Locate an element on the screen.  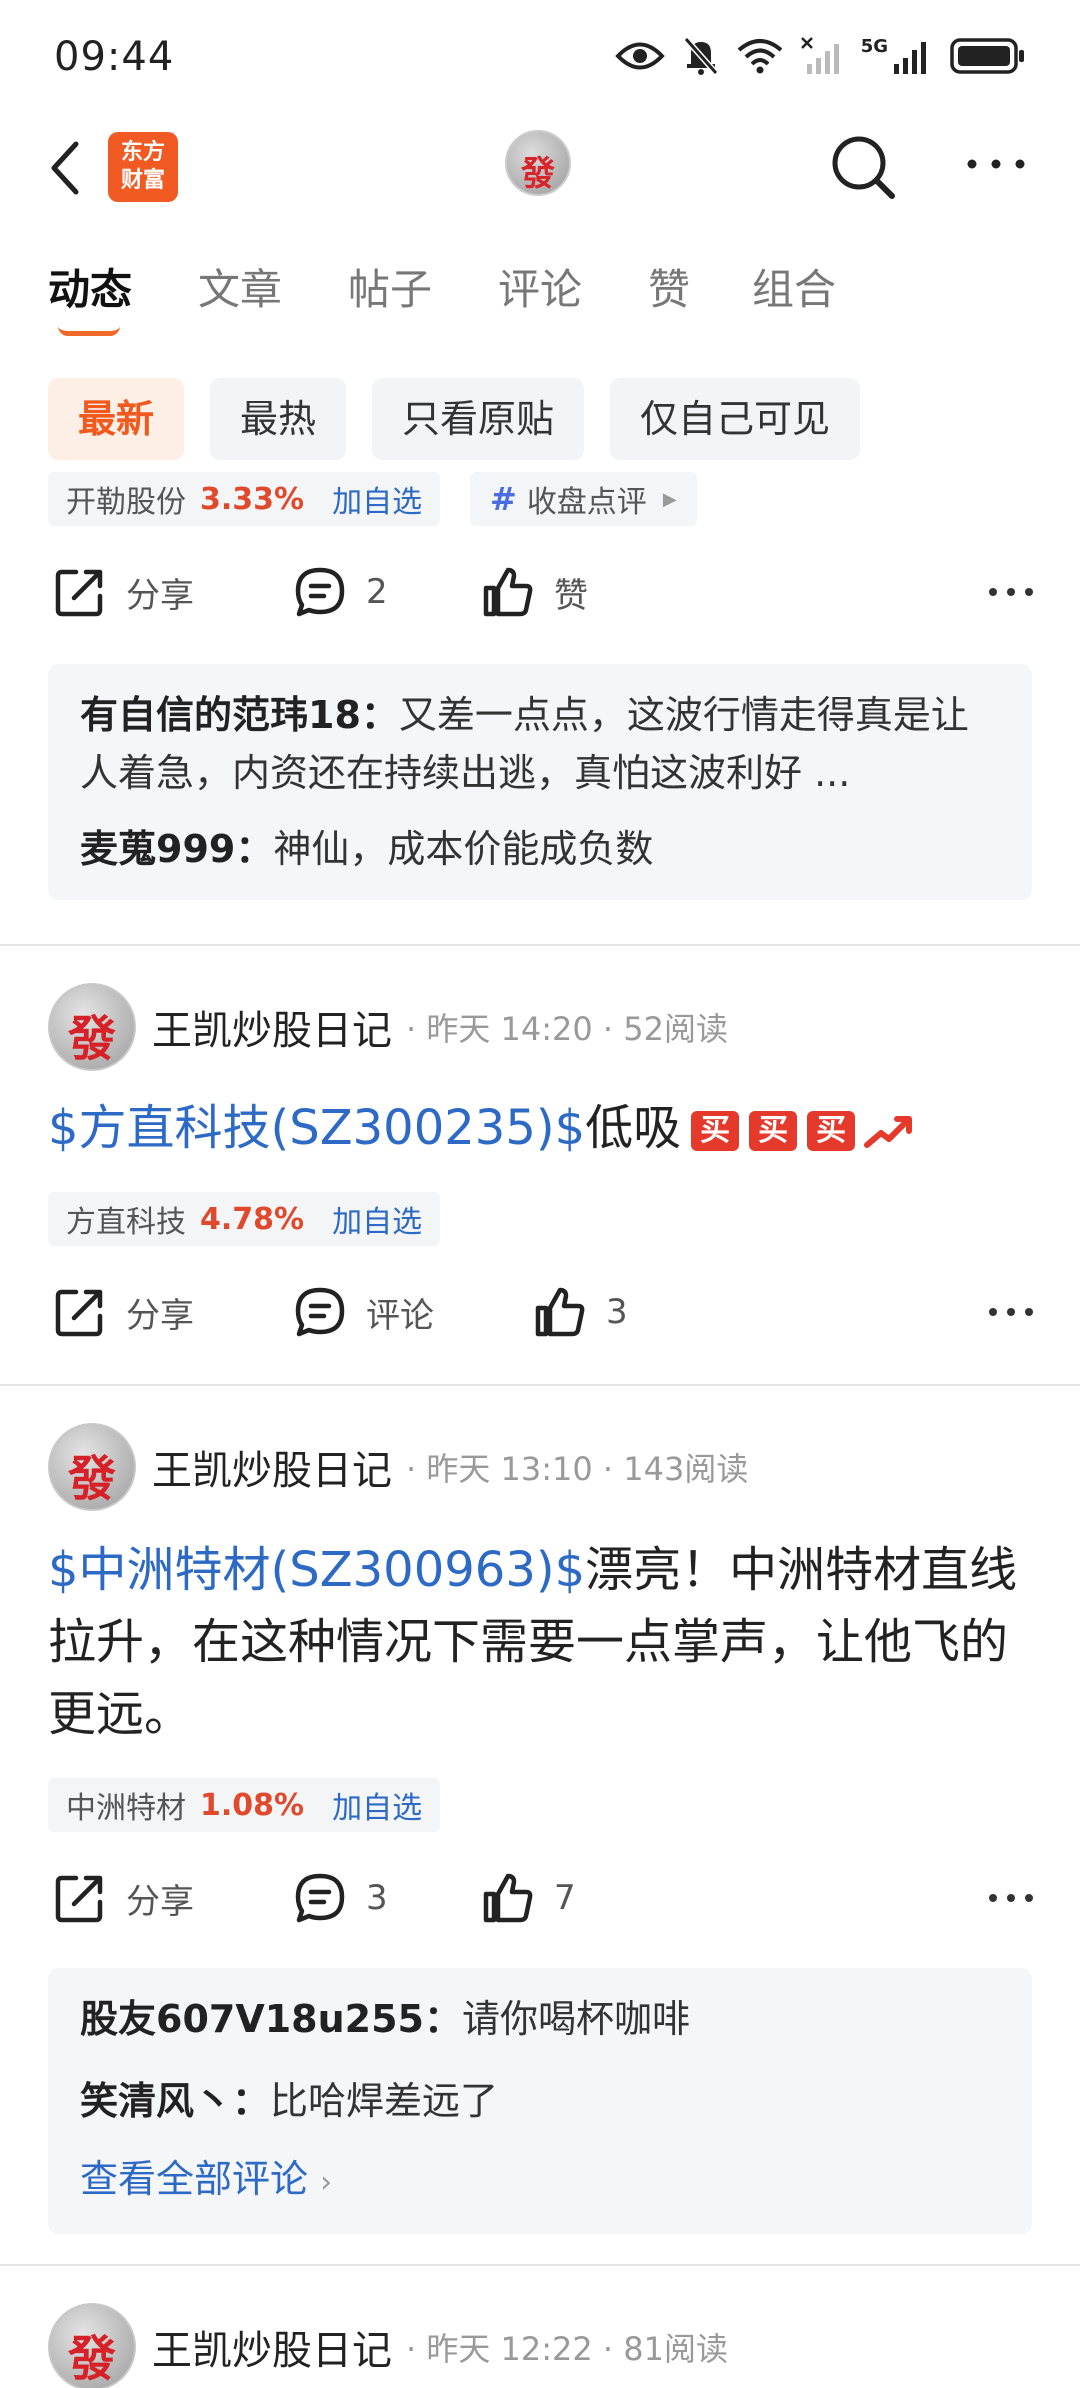
top-nav: 东方 财富 發 is located at coordinates (540, 168).